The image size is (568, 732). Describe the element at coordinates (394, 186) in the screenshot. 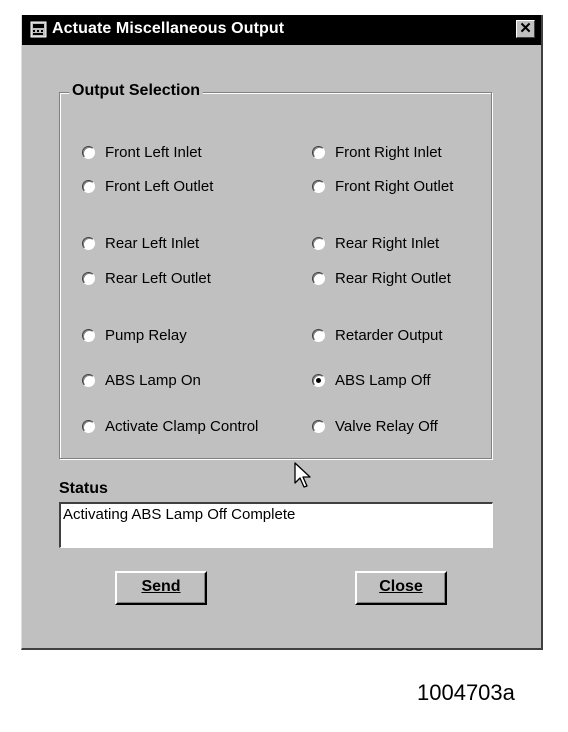

I see `option-label: Front Right Outlet` at that location.